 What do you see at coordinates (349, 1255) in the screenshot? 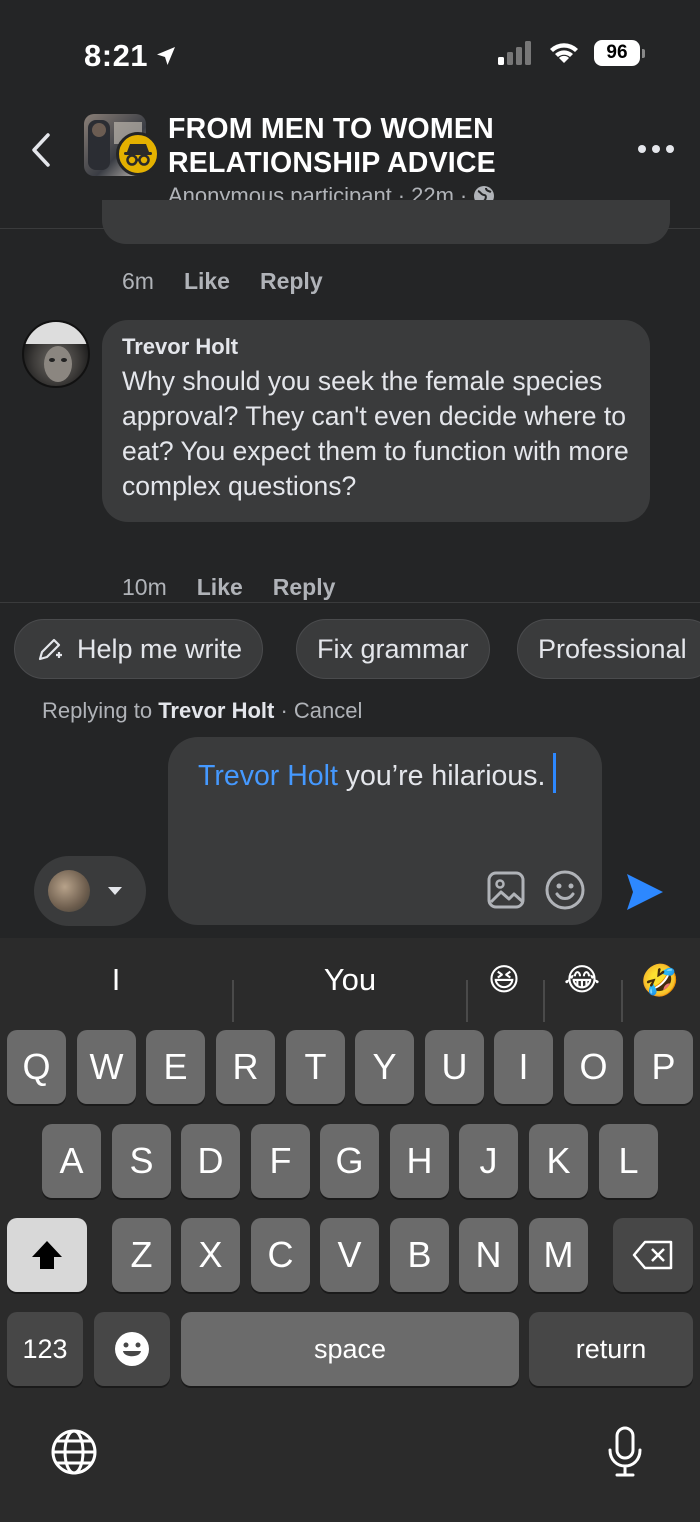
I see `key-v: V` at bounding box center [349, 1255].